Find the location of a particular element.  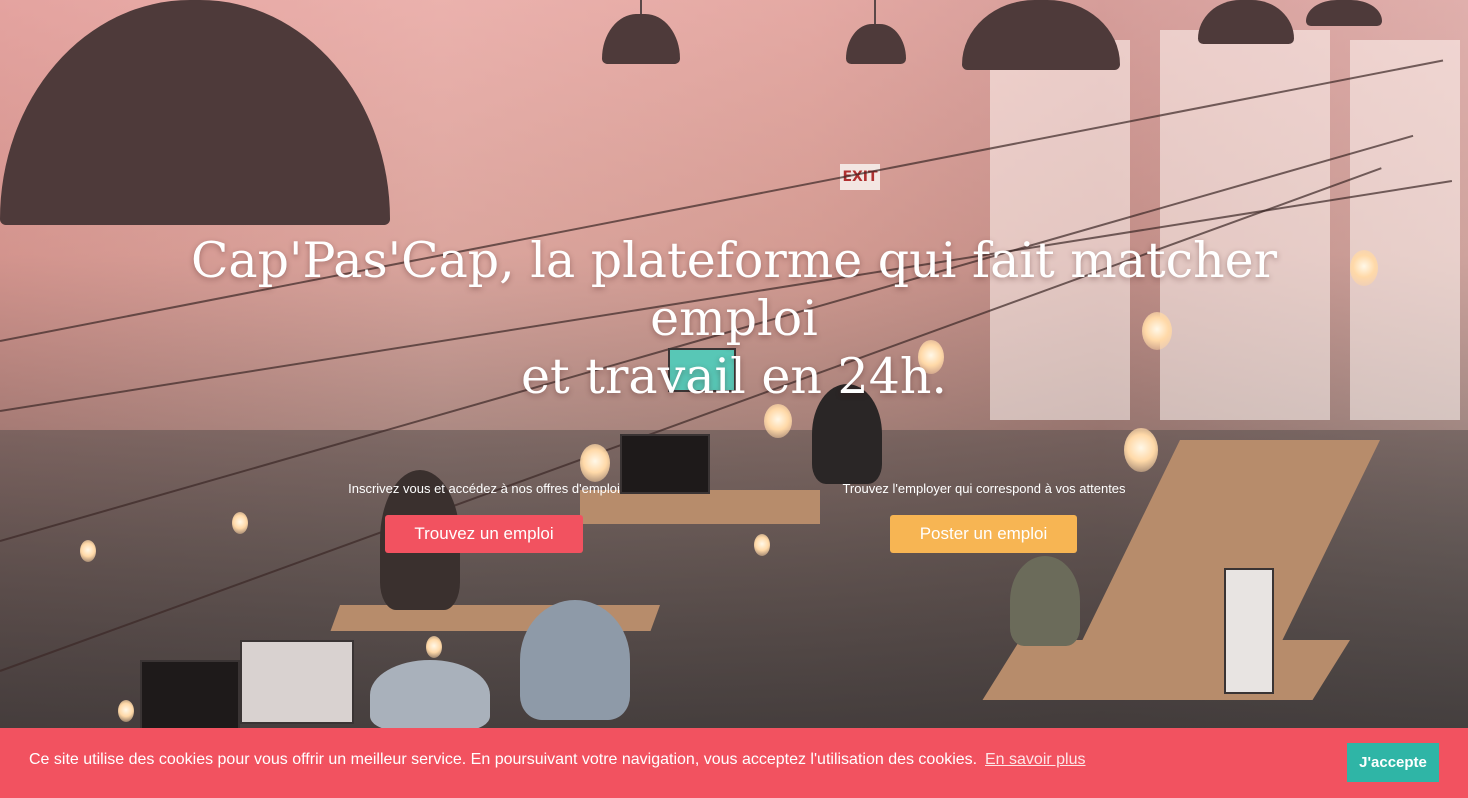

post-job-button: Poster un emploi is located at coordinates (983, 534).